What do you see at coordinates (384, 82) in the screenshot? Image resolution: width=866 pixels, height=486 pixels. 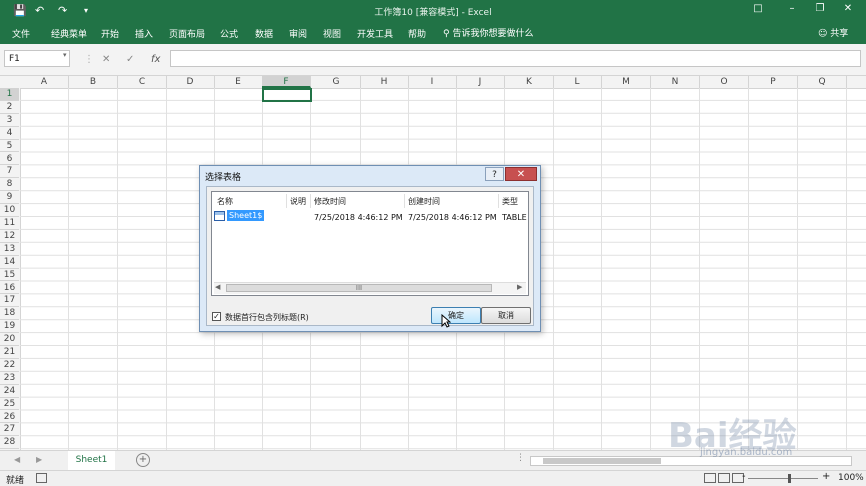 I see `column-header: H` at bounding box center [384, 82].